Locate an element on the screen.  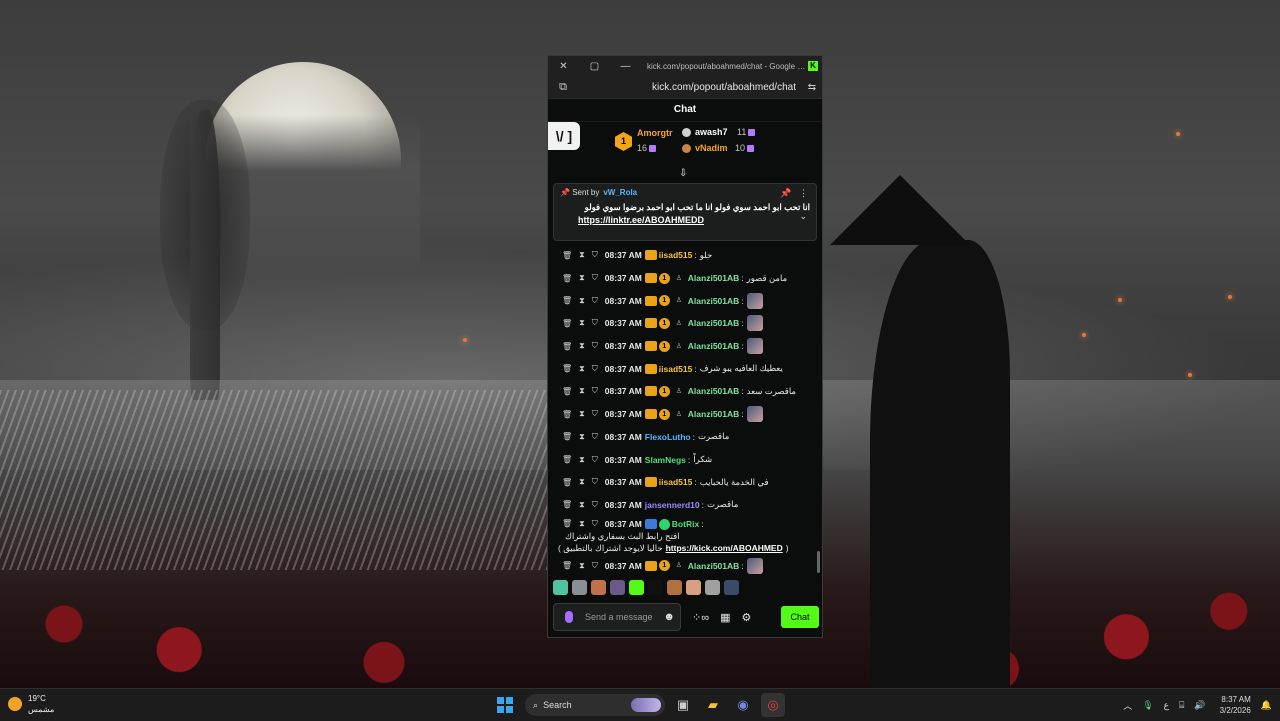
mic-tray-icon: 🎙 is located at coordinates (1147, 705).